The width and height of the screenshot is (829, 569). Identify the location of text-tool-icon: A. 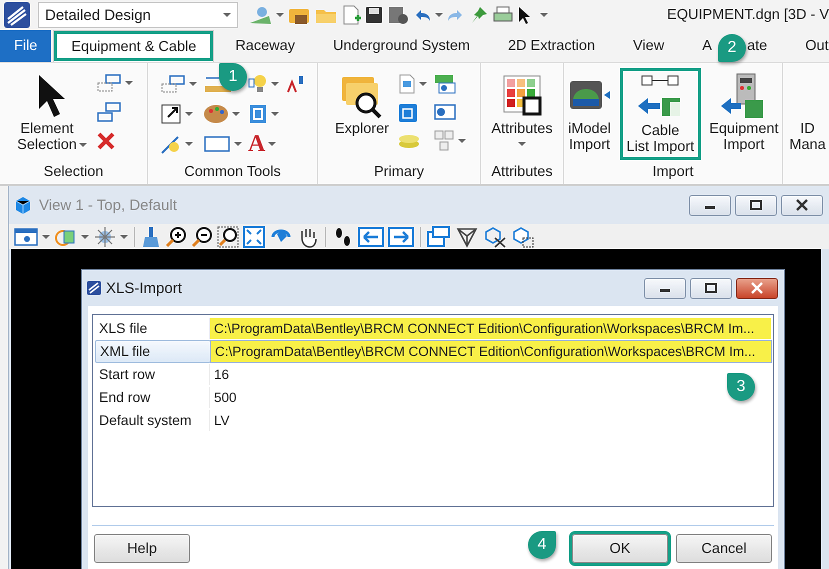
(257, 144).